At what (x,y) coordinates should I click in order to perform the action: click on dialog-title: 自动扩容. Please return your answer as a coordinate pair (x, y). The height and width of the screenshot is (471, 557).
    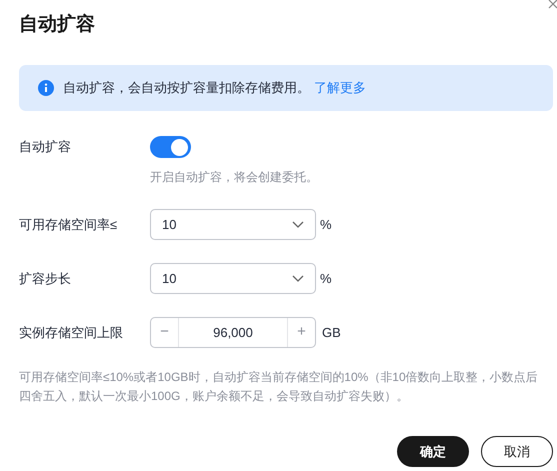
    Looking at the image, I should click on (57, 24).